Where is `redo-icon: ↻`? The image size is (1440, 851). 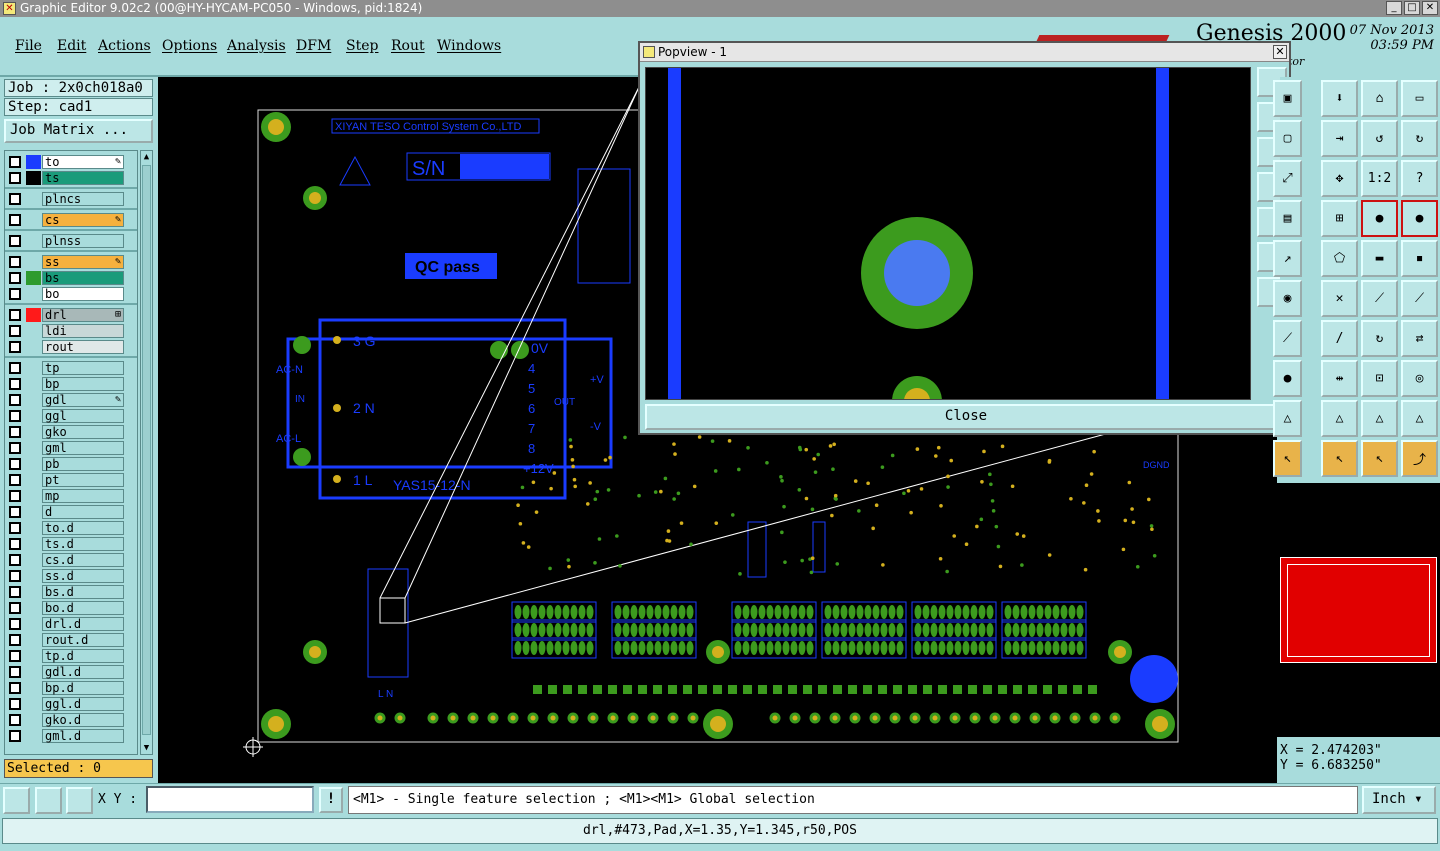
redo-icon: ↻ is located at coordinates (1419, 138).